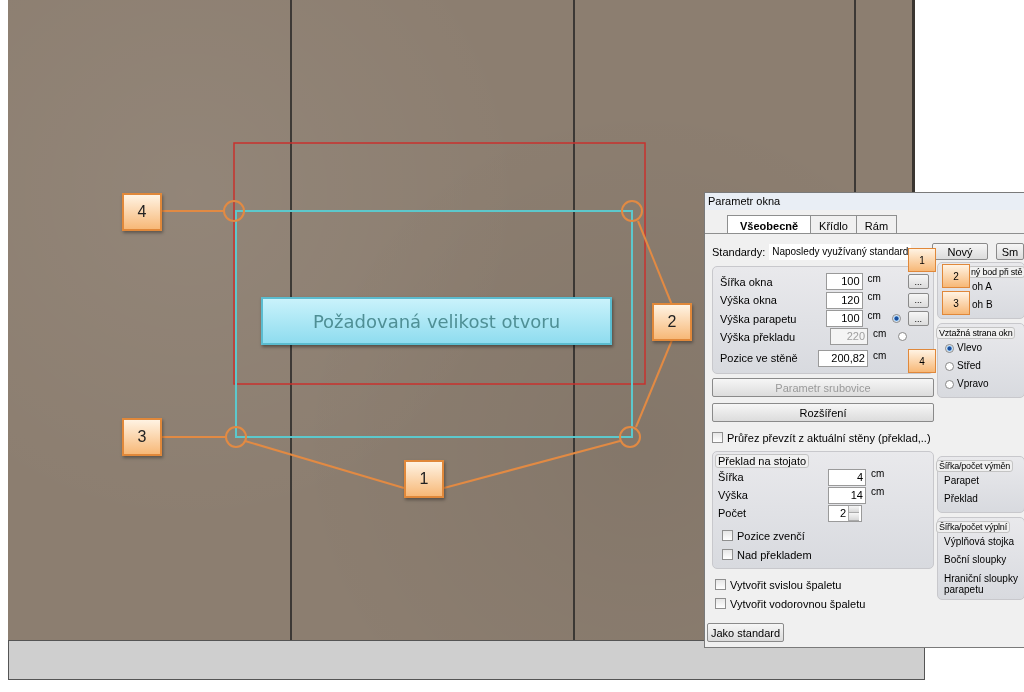 The height and width of the screenshot is (692, 1024). What do you see at coordinates (847, 477) in the screenshot?
I see `number-field: 4` at bounding box center [847, 477].